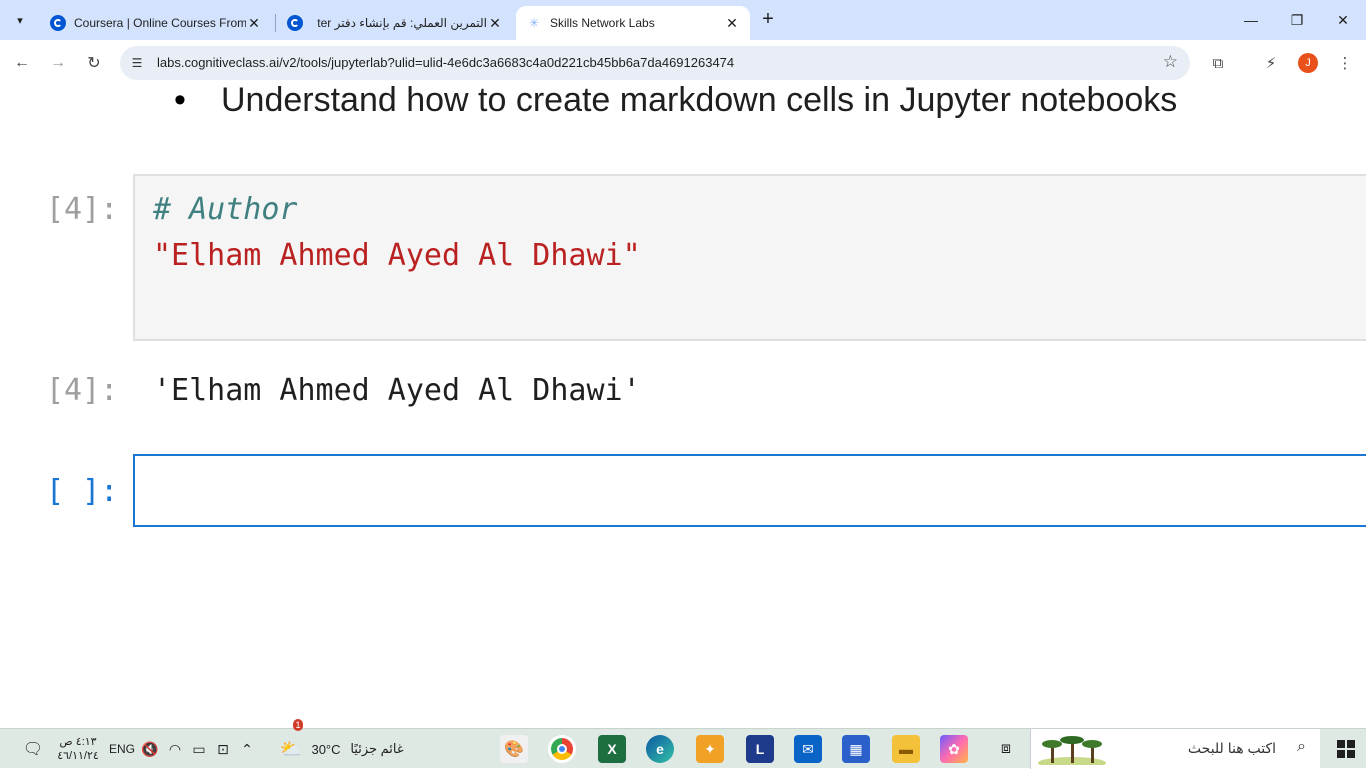  I want to click on profile-avatar: J, so click(1308, 63).